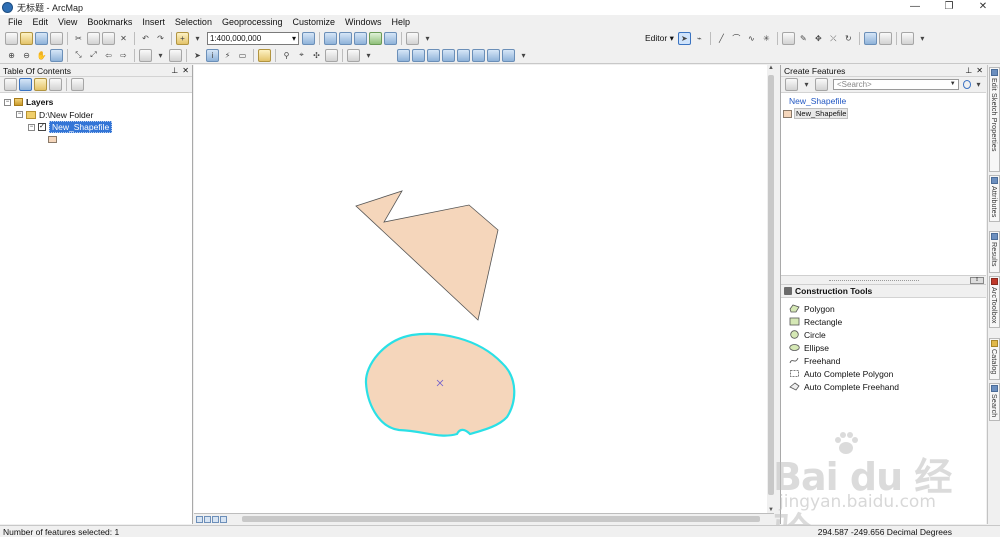  What do you see at coordinates (721, 38) in the screenshot?
I see `straight-segment-icon: ╱` at bounding box center [721, 38].